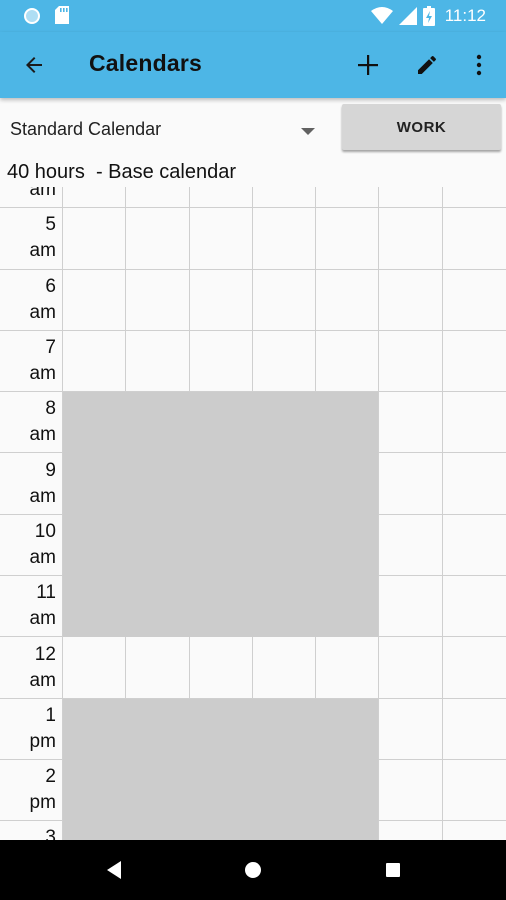 Image resolution: width=506 pixels, height=900 pixels. Describe the element at coordinates (421, 127) in the screenshot. I see `work-button: WORK` at that location.